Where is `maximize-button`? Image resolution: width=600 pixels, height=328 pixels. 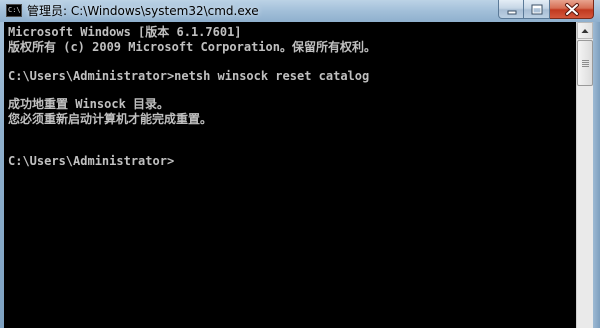 maximize-button is located at coordinates (537, 9).